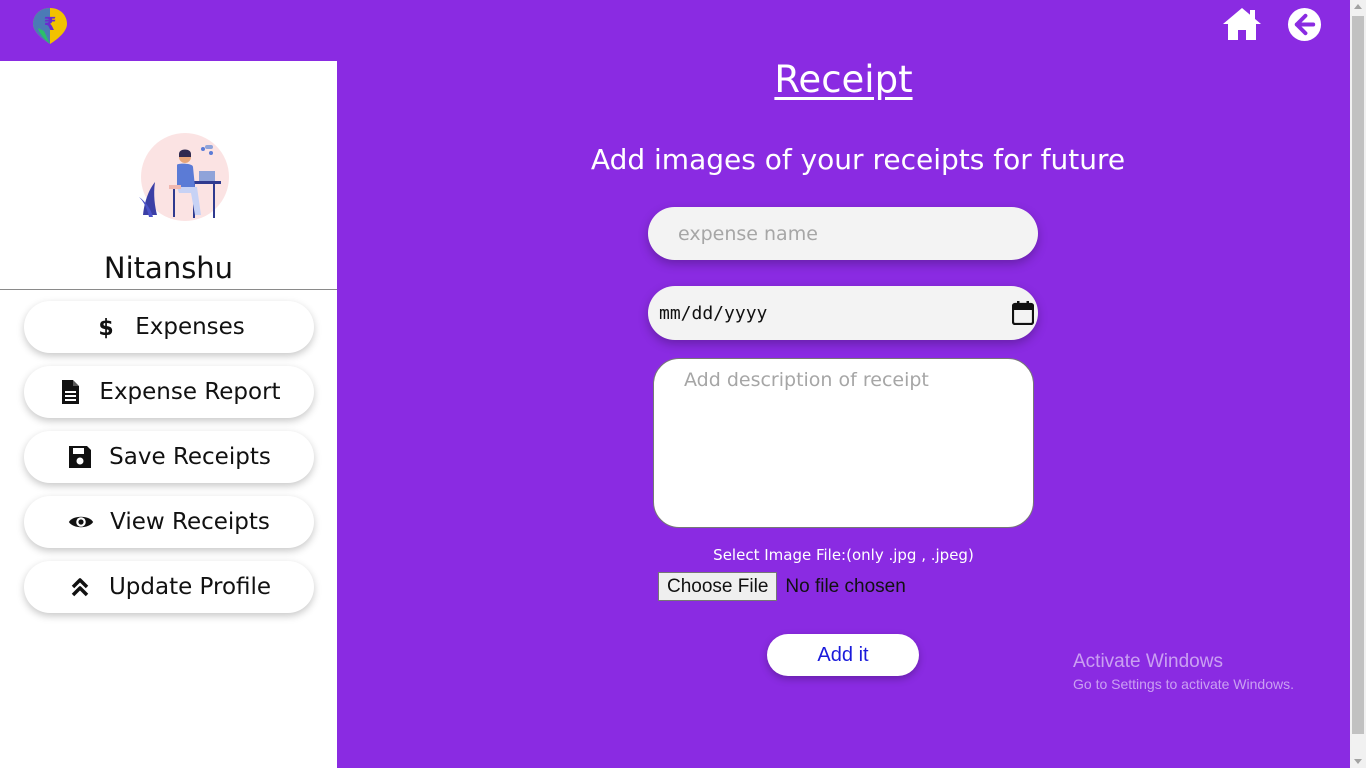 This screenshot has width=1366, height=768. I want to click on view-receipts-label: View Receipts, so click(190, 522).